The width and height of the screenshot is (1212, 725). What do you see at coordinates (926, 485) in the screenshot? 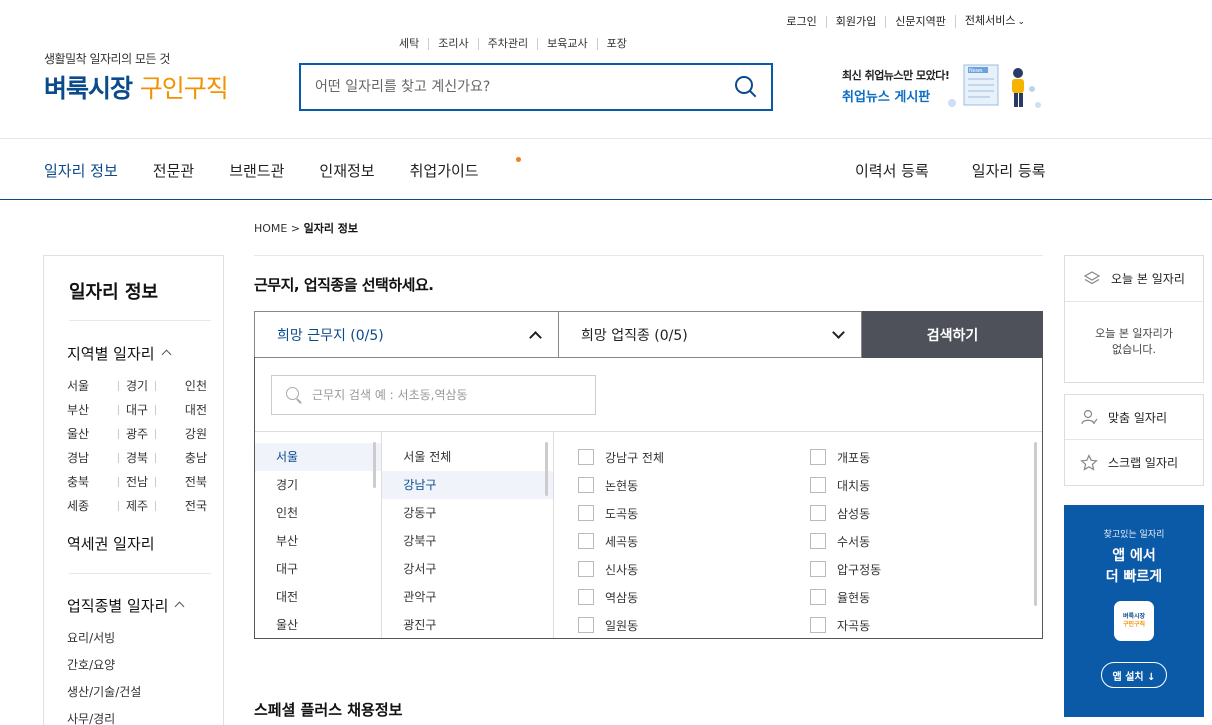
I see `dong-option: 대치동` at bounding box center [926, 485].